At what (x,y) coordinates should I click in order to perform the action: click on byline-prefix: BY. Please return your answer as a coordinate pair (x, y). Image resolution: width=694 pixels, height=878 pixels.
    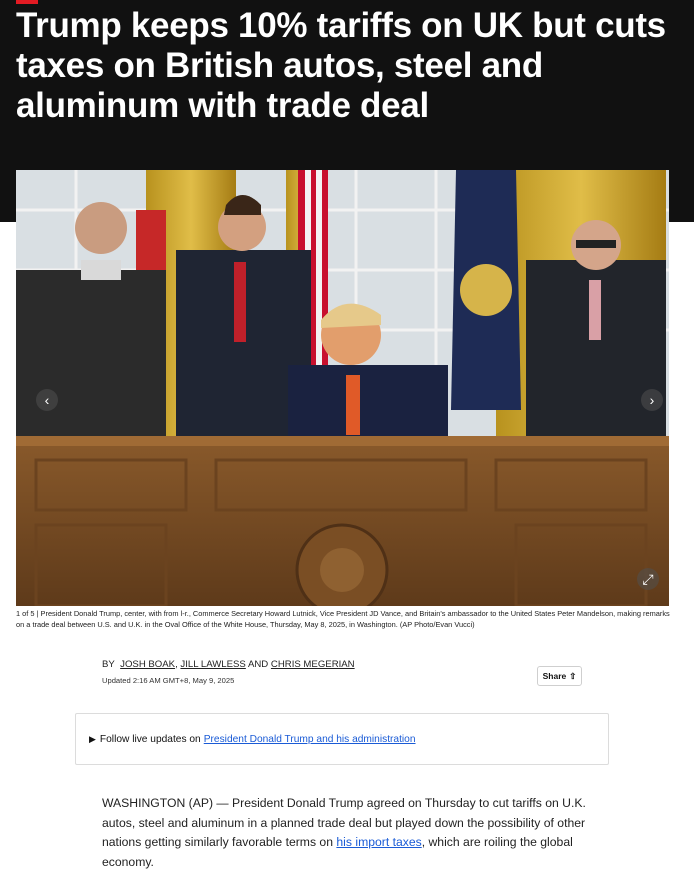
    Looking at the image, I should click on (108, 664).